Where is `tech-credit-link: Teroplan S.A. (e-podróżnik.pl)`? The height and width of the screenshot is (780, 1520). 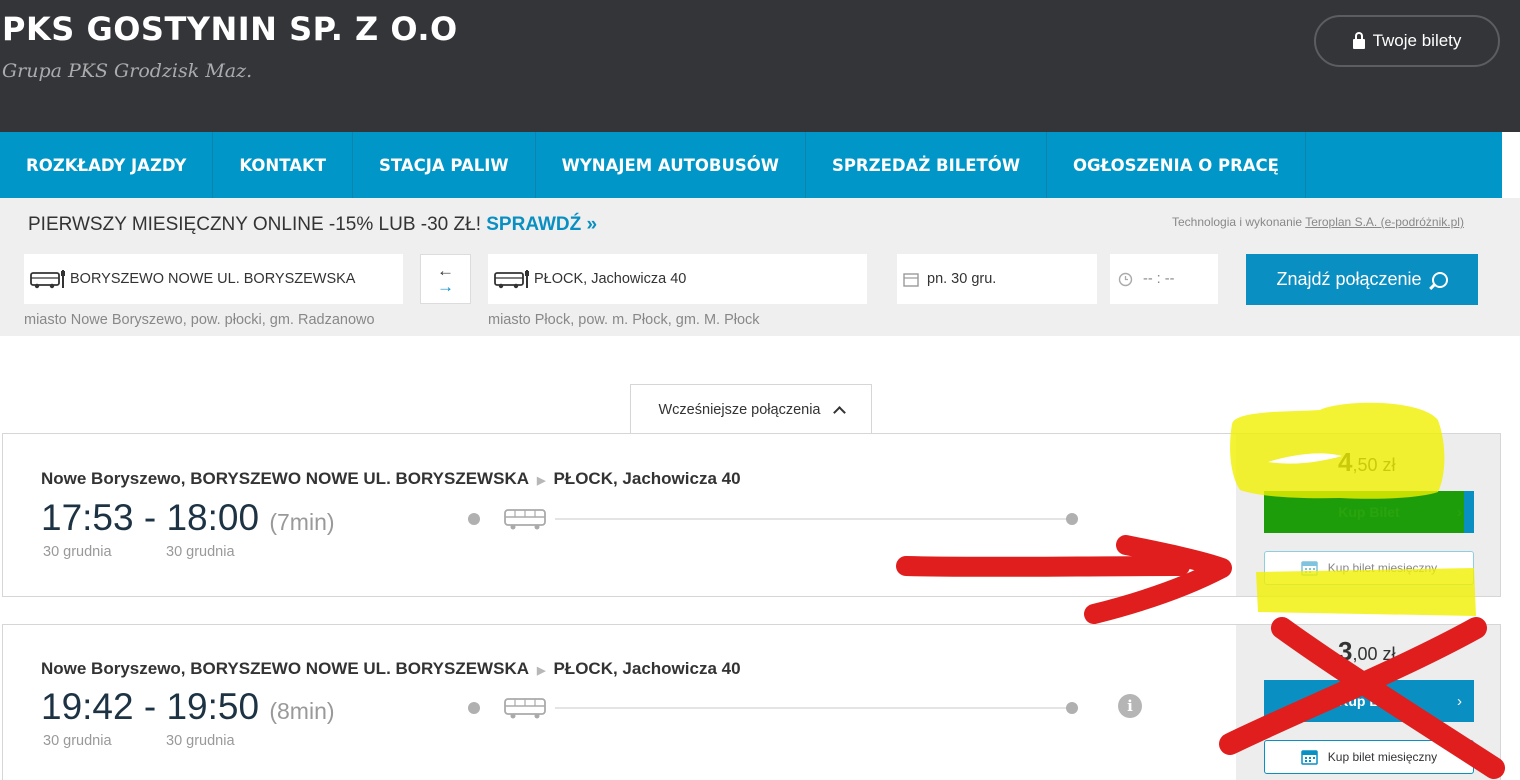 tech-credit-link: Teroplan S.A. (e-podróżnik.pl) is located at coordinates (1384, 222).